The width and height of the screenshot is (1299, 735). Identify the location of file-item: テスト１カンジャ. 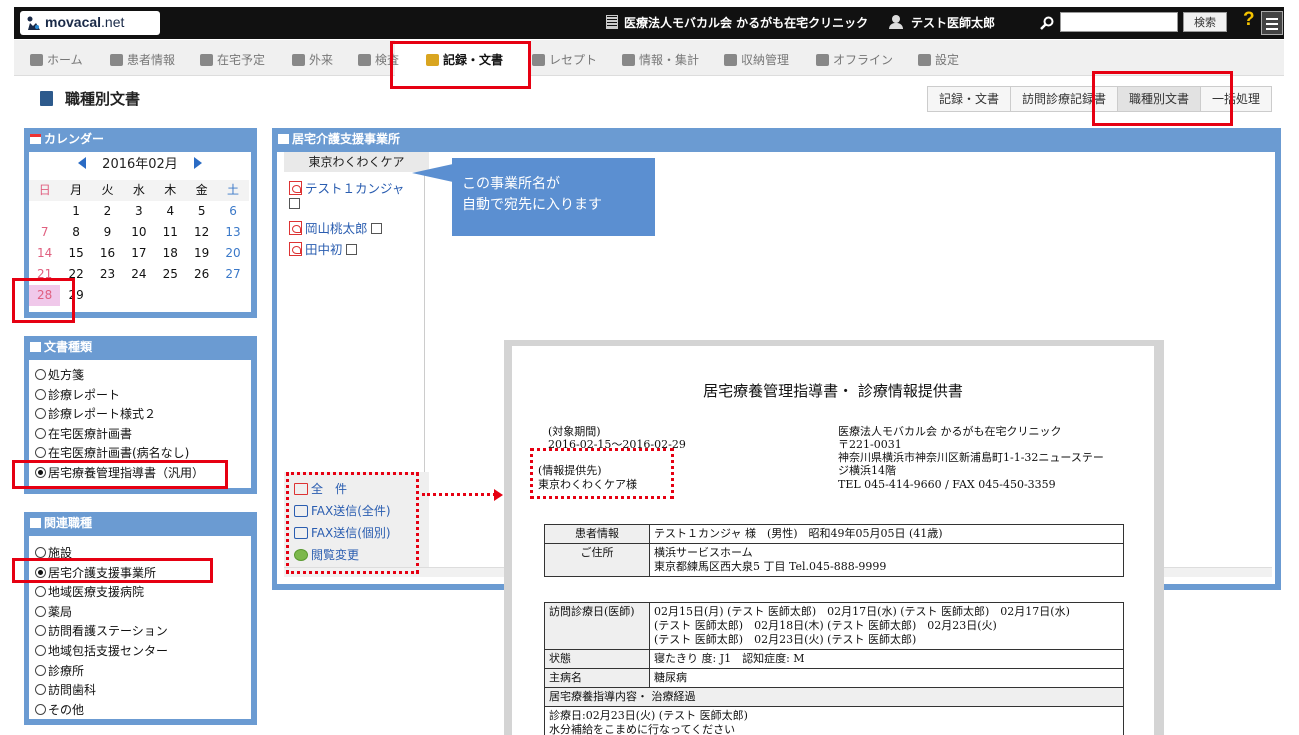
(346, 187).